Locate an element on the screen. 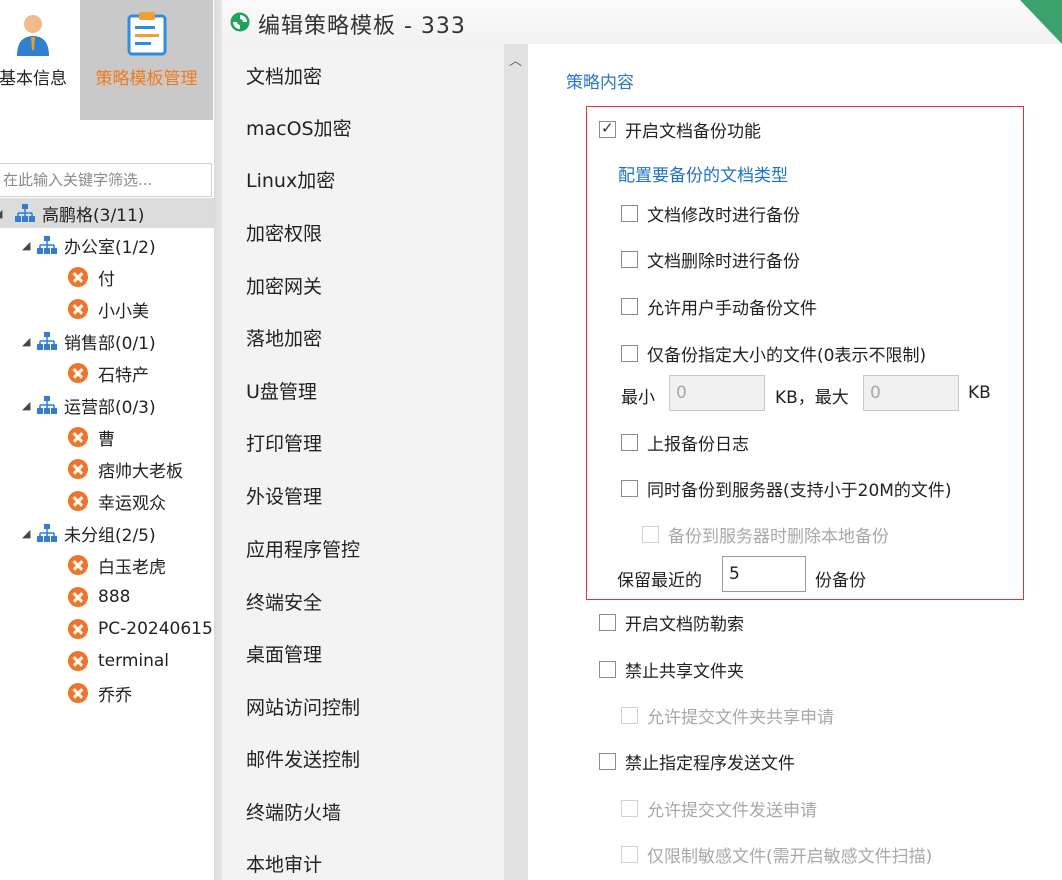 The width and height of the screenshot is (1062, 880). tree-leaf-label: 付 is located at coordinates (106, 279).